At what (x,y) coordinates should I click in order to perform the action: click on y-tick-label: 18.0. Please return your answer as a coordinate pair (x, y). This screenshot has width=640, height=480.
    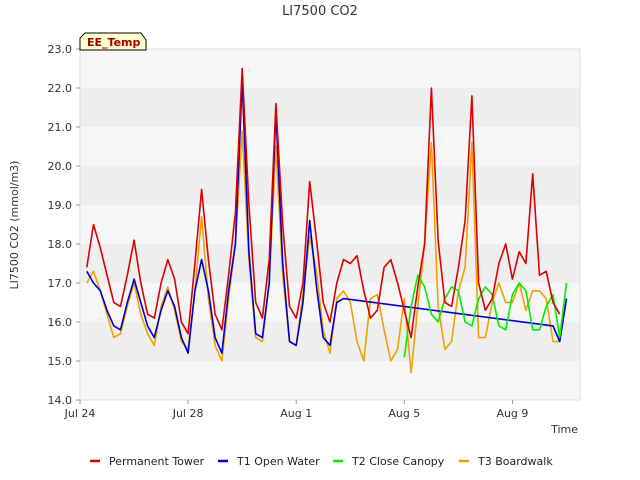
    Looking at the image, I should click on (60, 244).